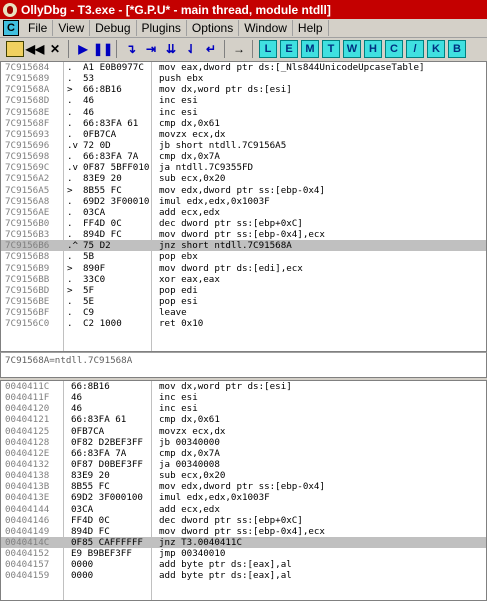  I want to click on info-text: 7C91568A=ntdll.7C91568A, so click(69, 360).